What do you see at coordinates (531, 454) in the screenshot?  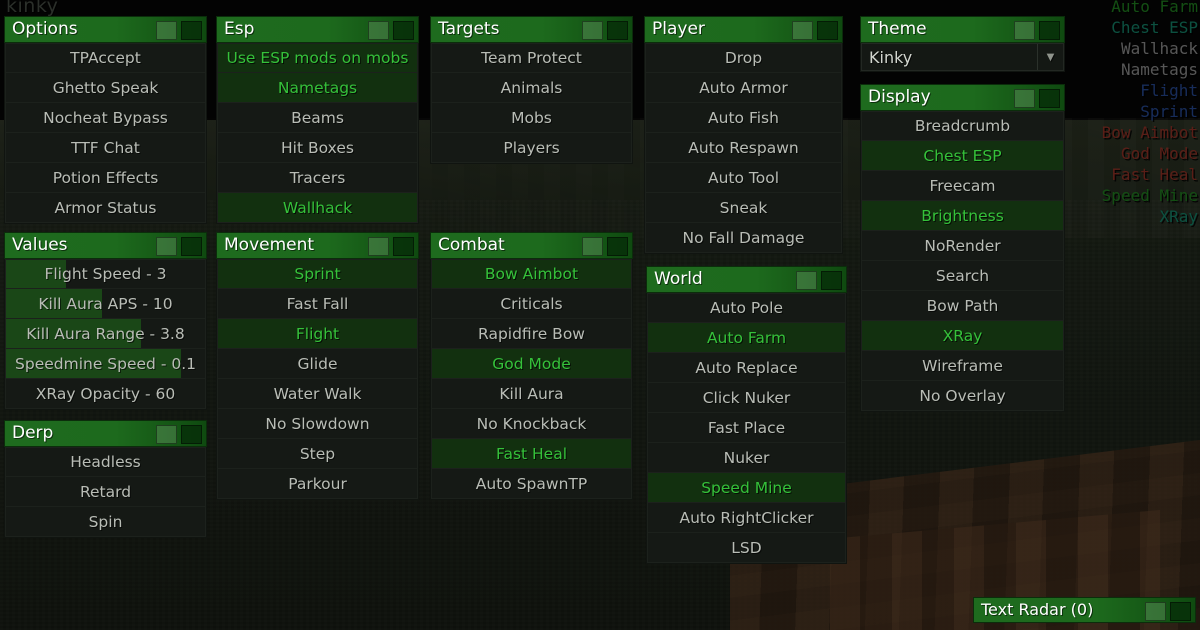 I see `module-item: Fast Heal` at bounding box center [531, 454].